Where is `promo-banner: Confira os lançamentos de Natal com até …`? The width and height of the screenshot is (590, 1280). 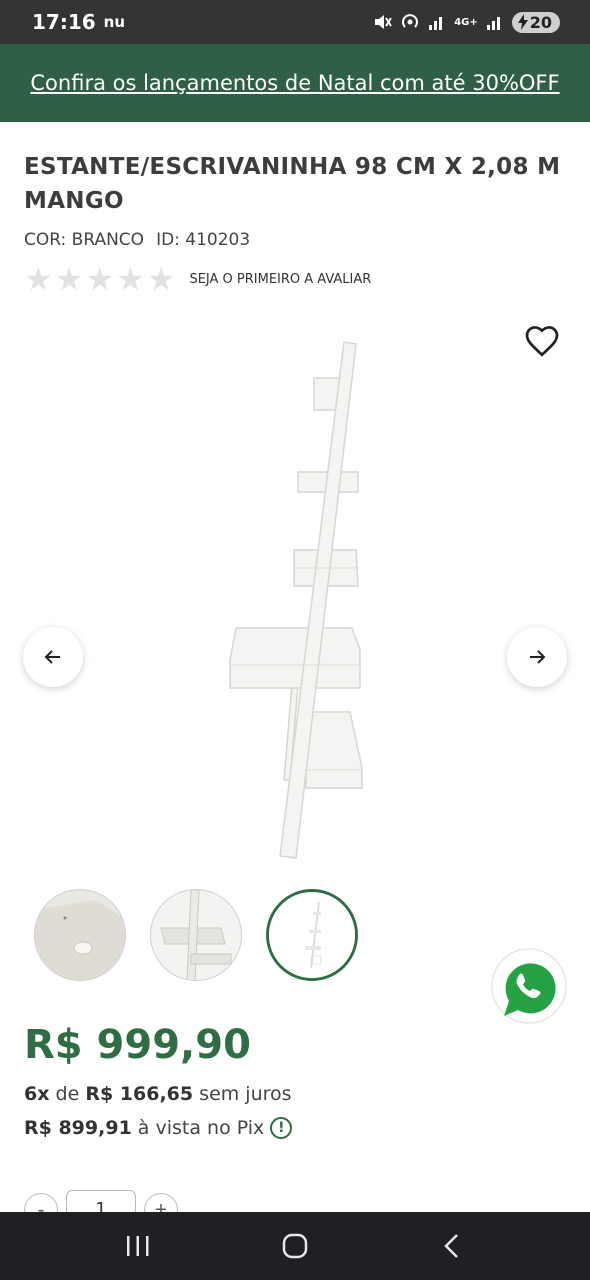 promo-banner: Confira os lançamentos de Natal com até … is located at coordinates (295, 83).